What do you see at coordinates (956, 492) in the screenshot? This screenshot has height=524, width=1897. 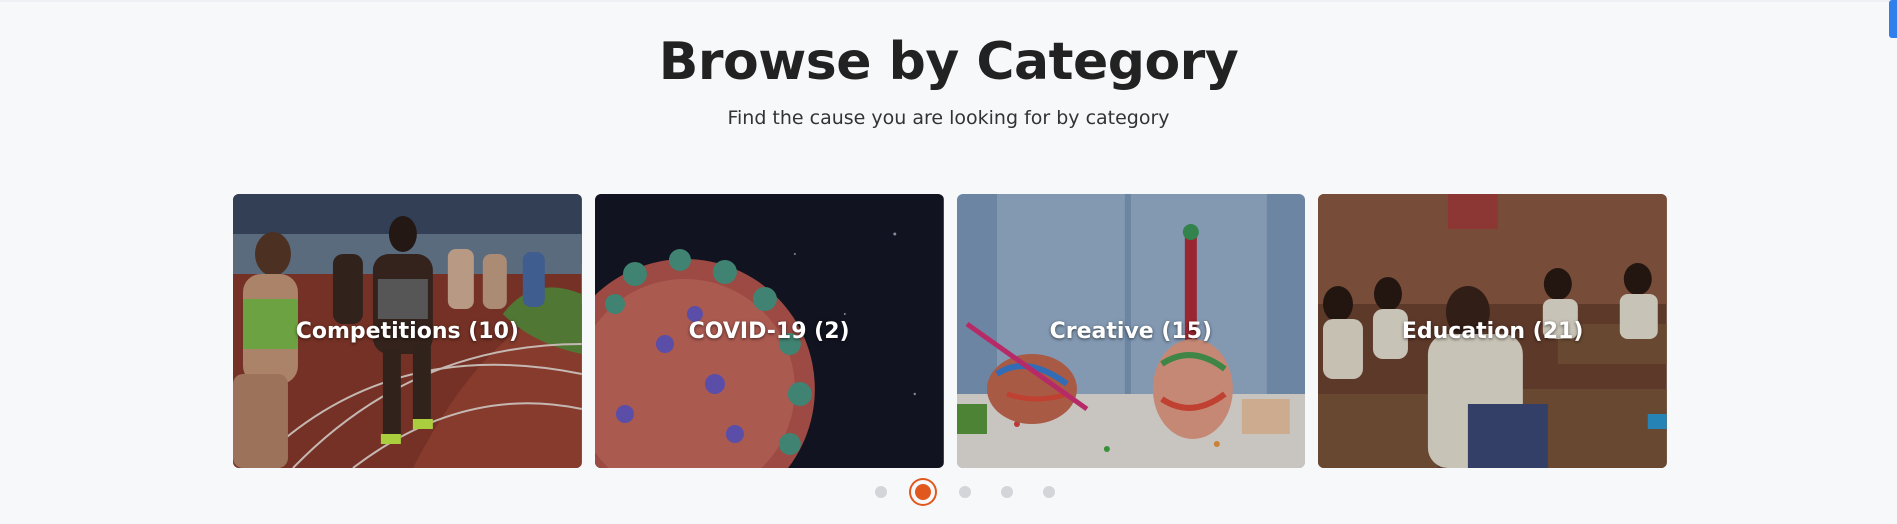 I see `carousel-pagination` at bounding box center [956, 492].